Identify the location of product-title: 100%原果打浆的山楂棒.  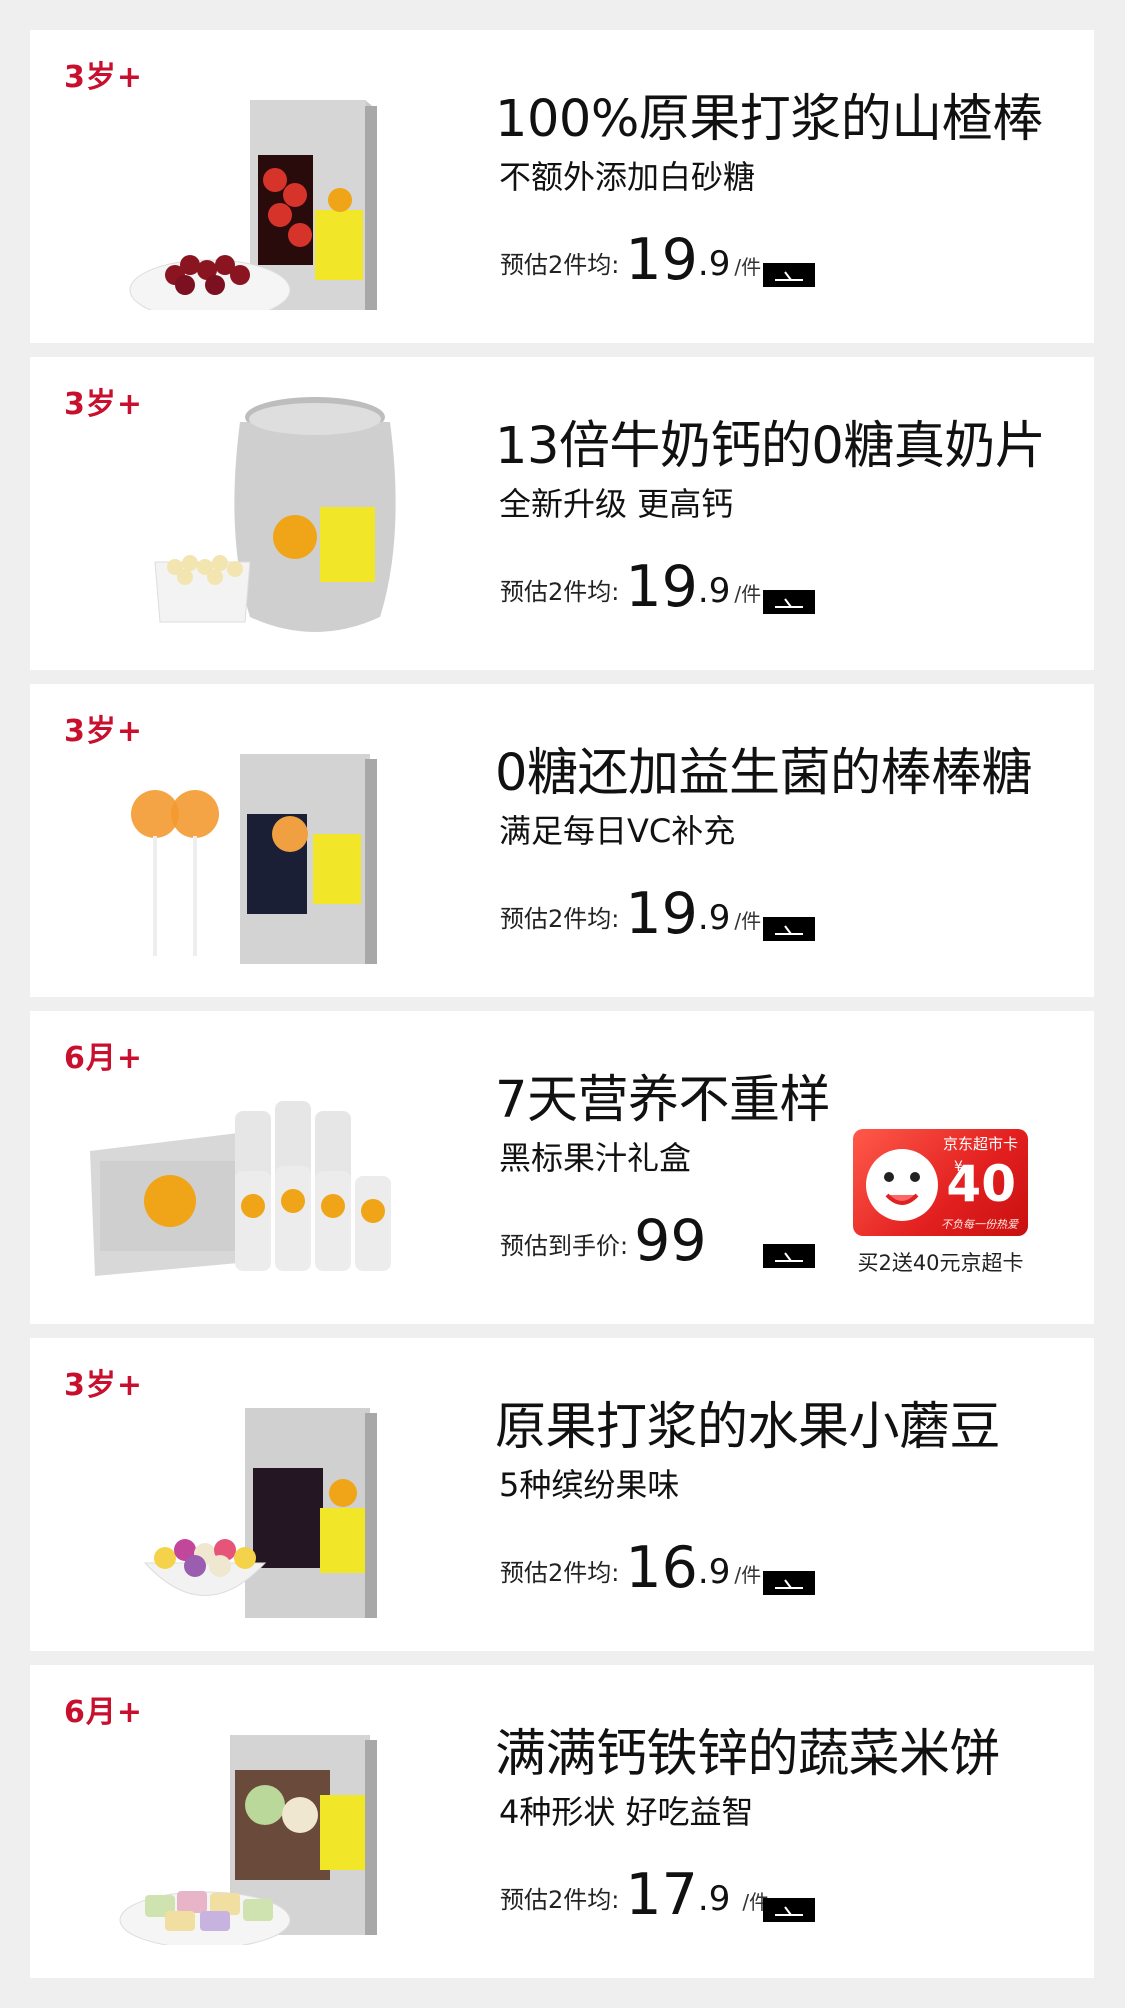
(769, 119).